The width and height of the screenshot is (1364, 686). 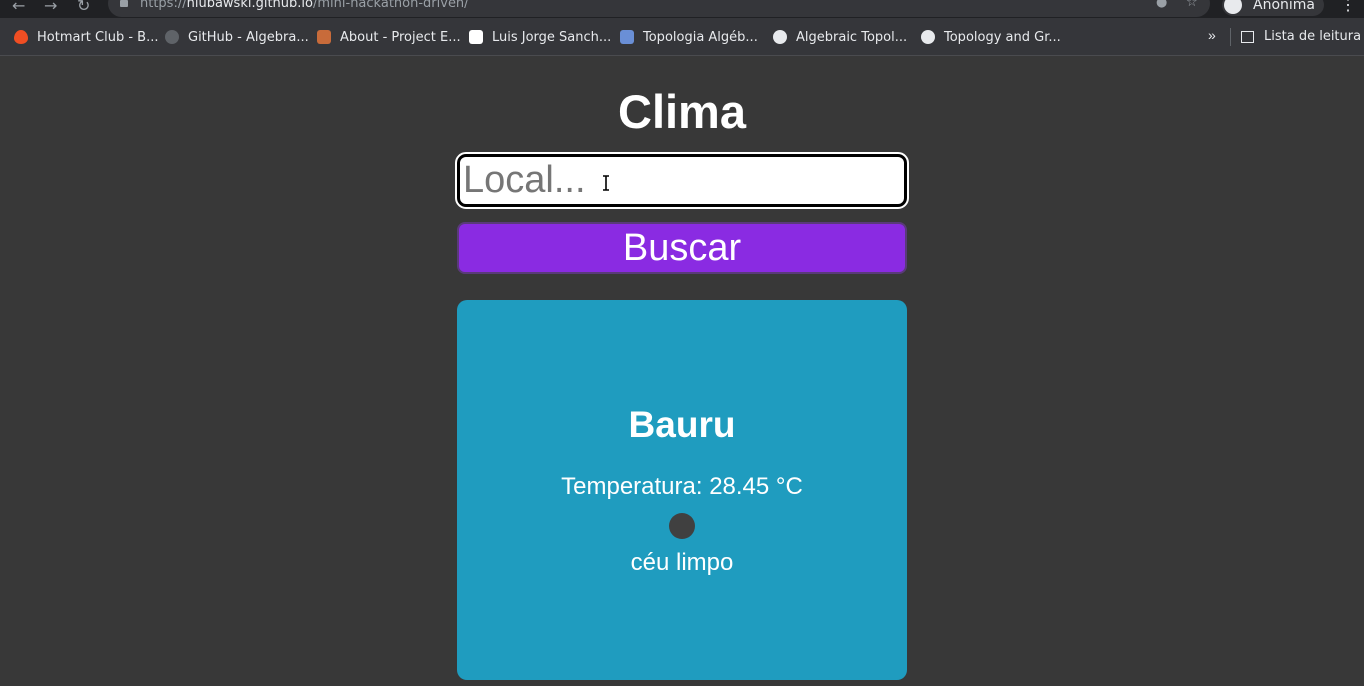 What do you see at coordinates (124, 3) in the screenshot?
I see `lock-icon` at bounding box center [124, 3].